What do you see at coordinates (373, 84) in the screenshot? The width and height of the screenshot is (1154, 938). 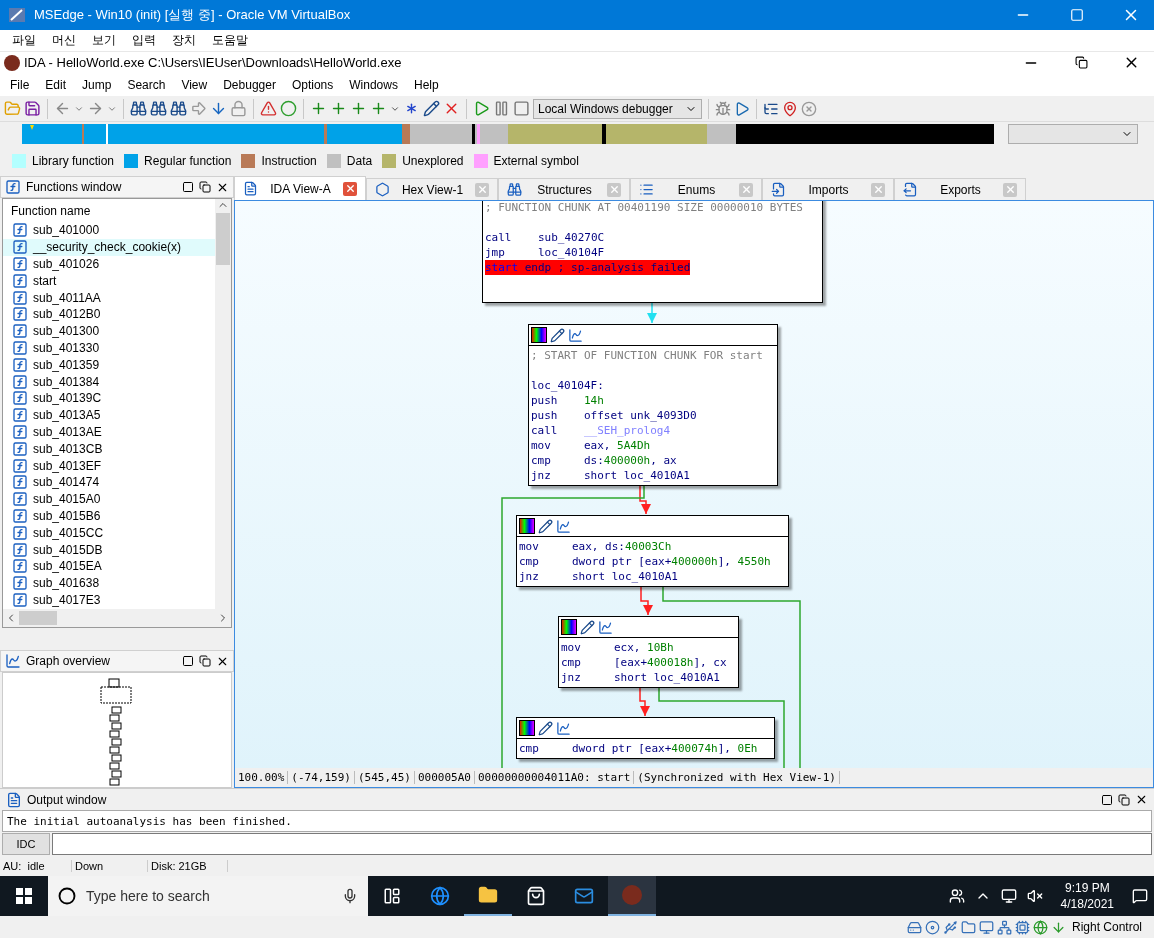 I see `menu-item: Windows` at bounding box center [373, 84].